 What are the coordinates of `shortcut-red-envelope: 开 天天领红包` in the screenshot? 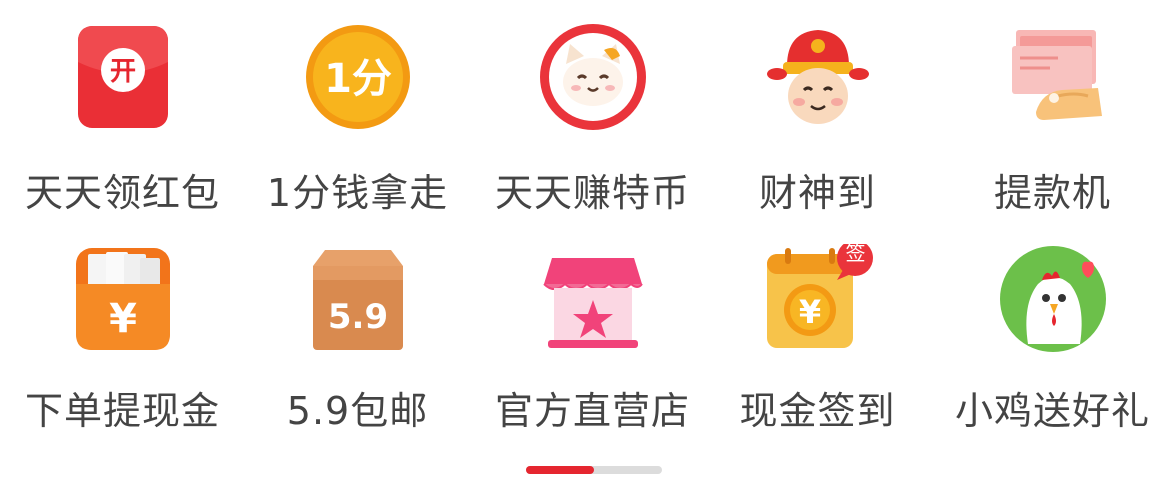 It's located at (122, 112).